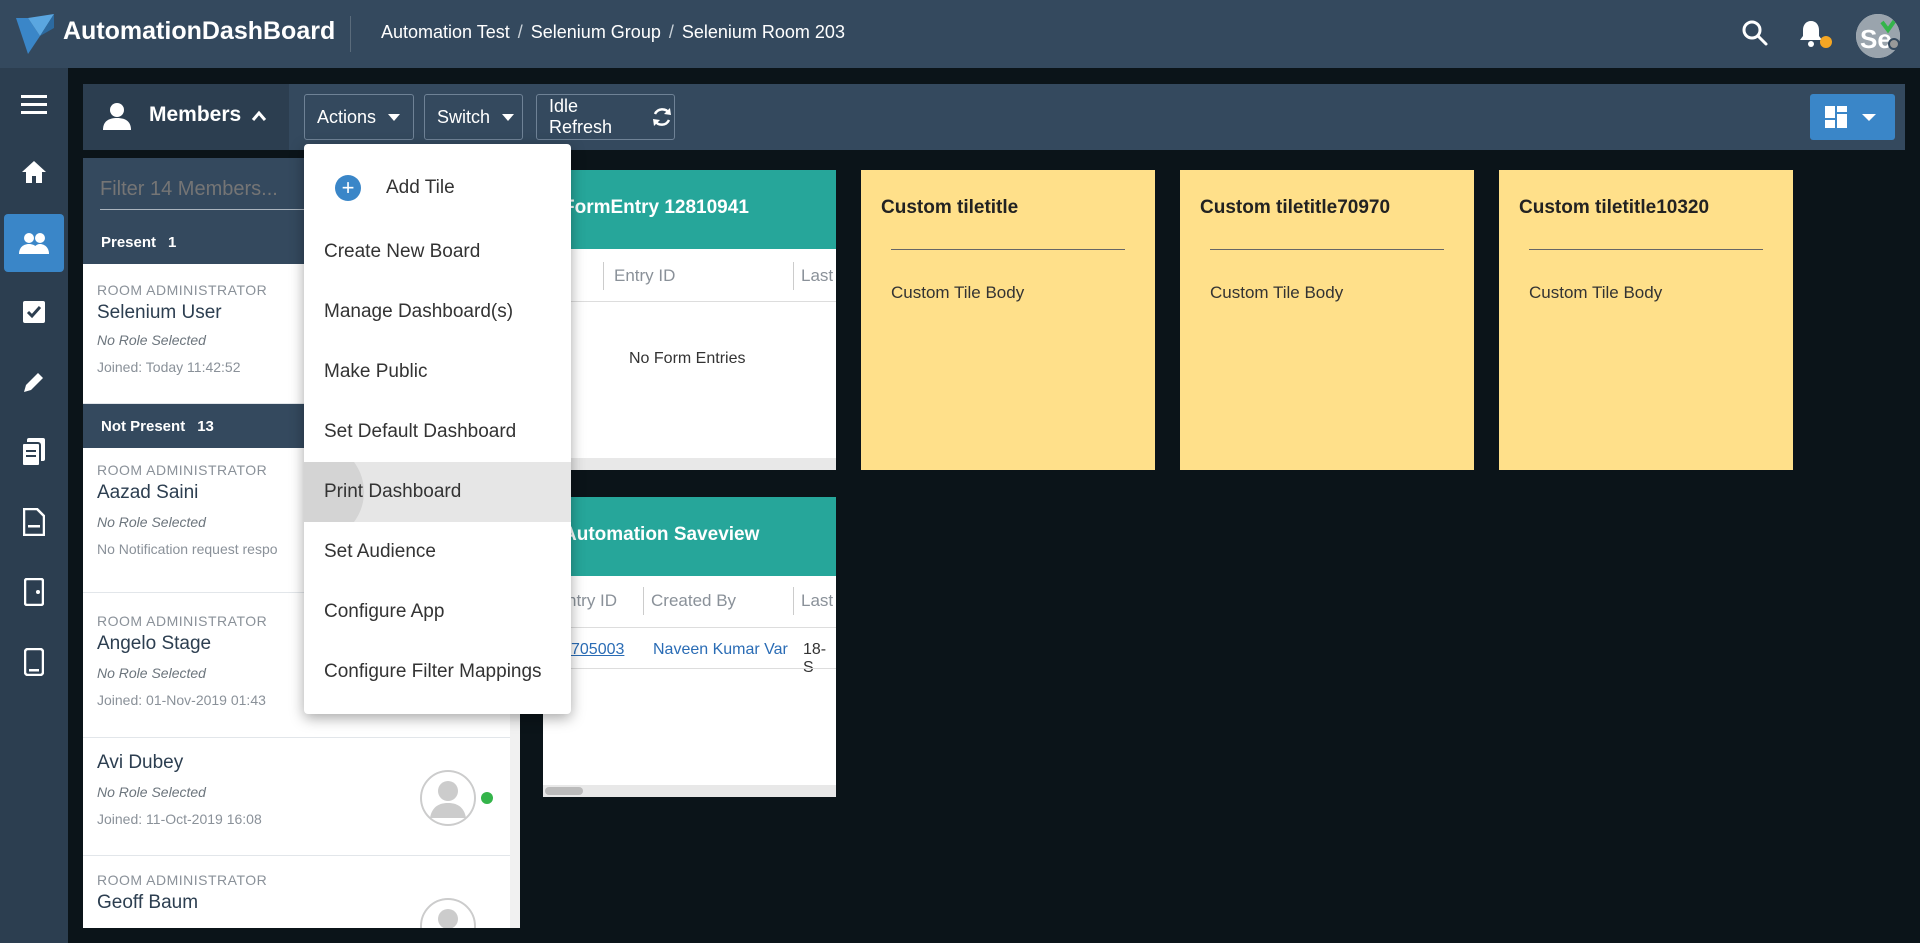 This screenshot has width=1920, height=943. I want to click on switch-dropdown-button: Switch, so click(473, 117).